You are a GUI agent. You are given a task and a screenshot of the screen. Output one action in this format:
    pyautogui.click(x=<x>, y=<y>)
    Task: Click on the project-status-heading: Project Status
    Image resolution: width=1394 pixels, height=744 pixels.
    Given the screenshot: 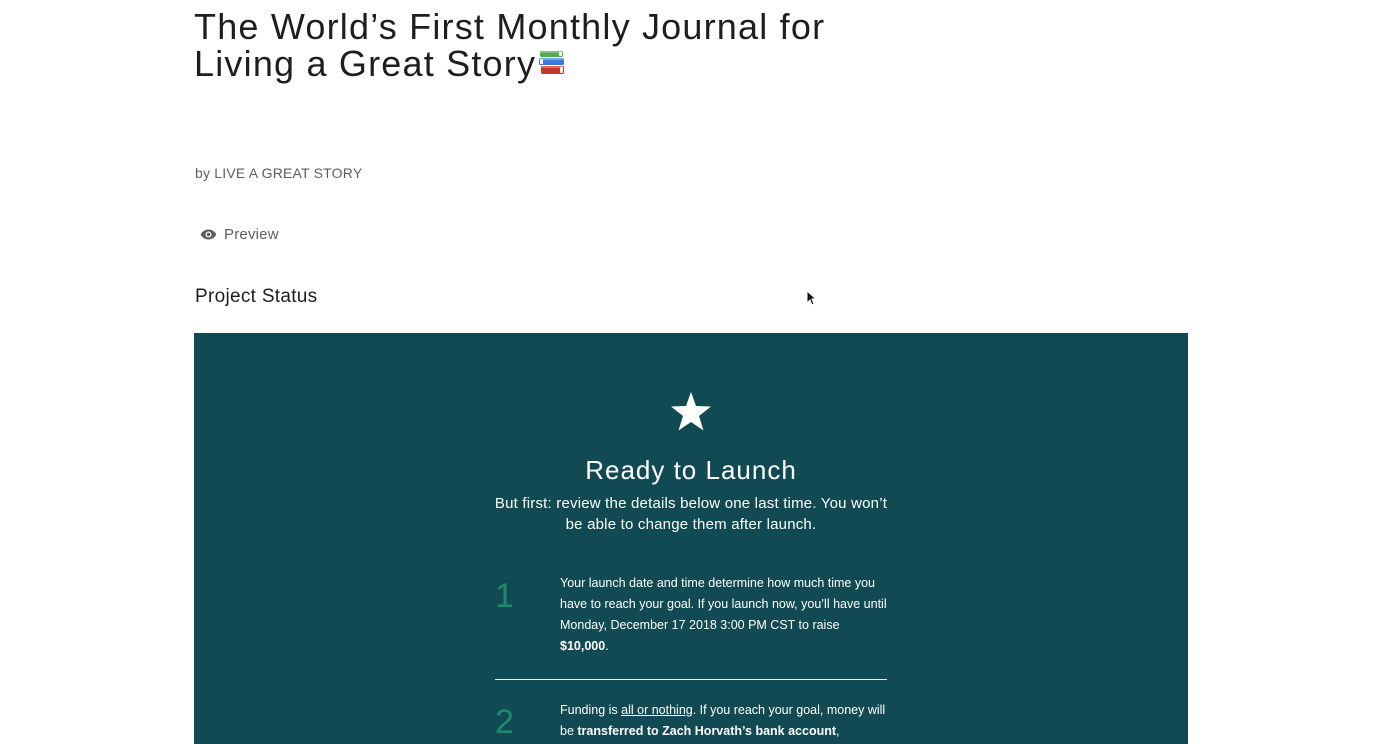 What is the action you would take?
    pyautogui.click(x=256, y=296)
    